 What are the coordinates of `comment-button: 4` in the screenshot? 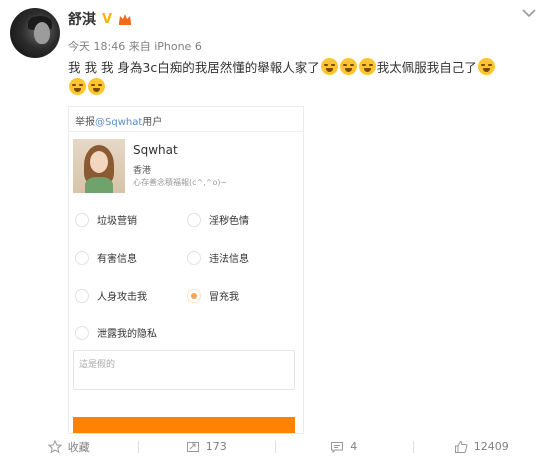 It's located at (344, 446).